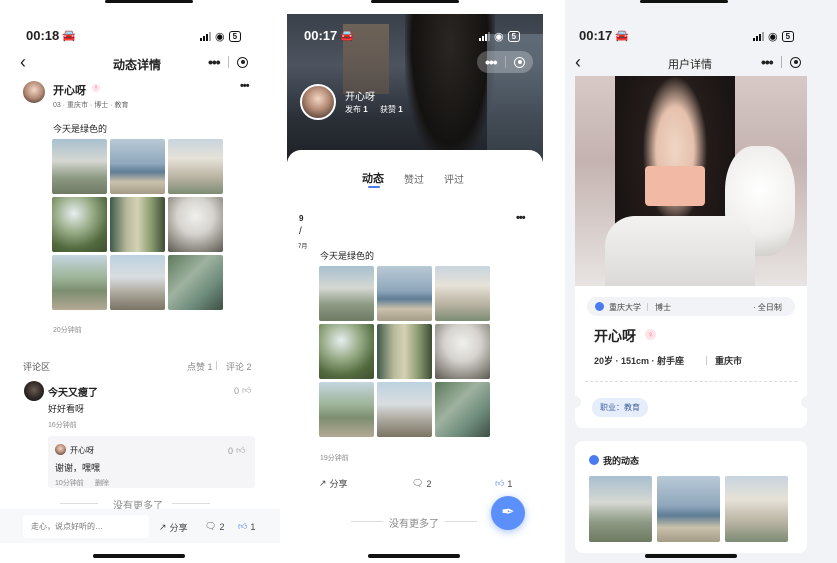 Image resolution: width=837 pixels, height=563 pixels. Describe the element at coordinates (301, 218) in the screenshot. I see `post-date-day: 9` at that location.